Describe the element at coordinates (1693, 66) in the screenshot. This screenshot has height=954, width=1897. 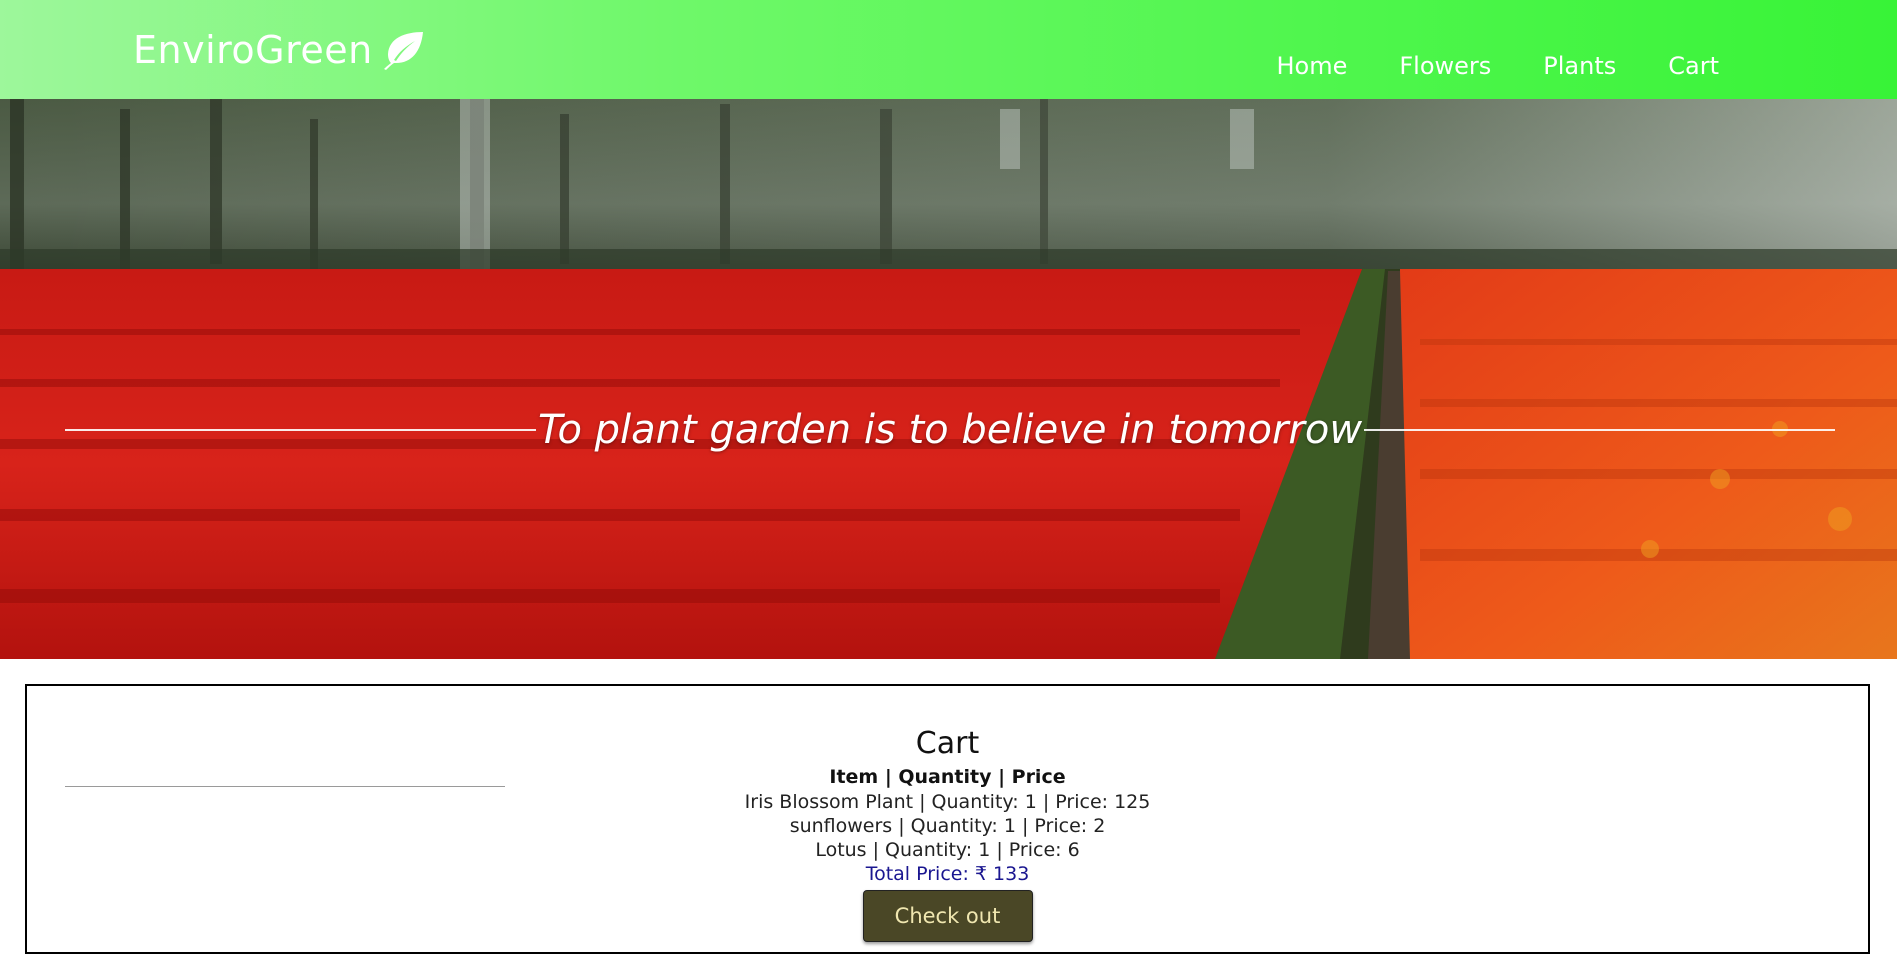
I see `nav-cart: Cart` at that location.